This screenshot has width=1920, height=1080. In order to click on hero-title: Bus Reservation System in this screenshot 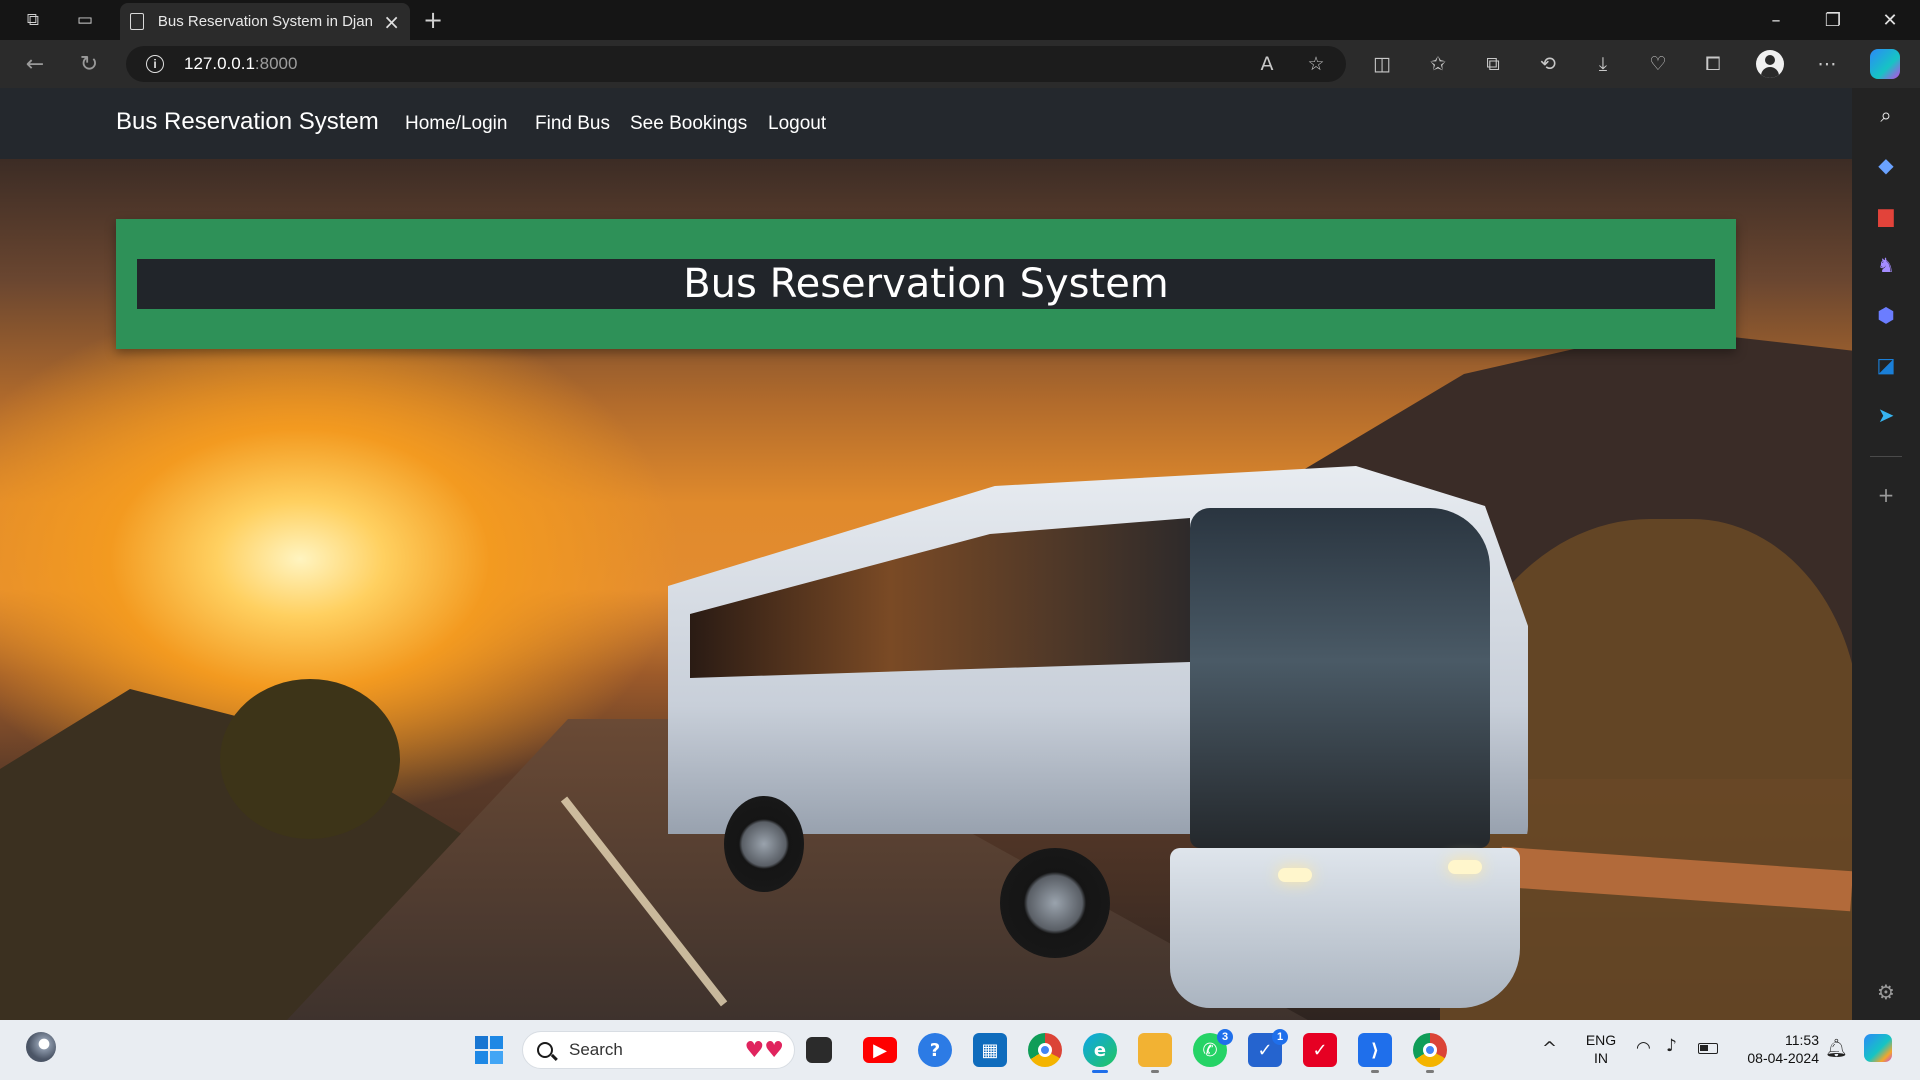, I will do `click(926, 284)`.